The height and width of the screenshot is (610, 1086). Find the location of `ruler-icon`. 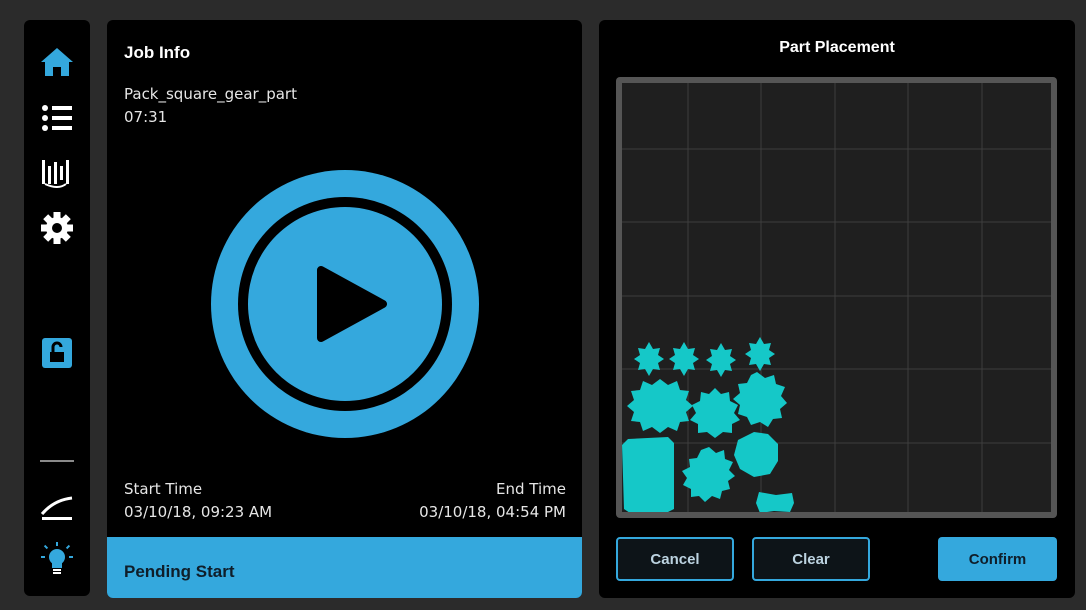

ruler-icon is located at coordinates (55, 174).